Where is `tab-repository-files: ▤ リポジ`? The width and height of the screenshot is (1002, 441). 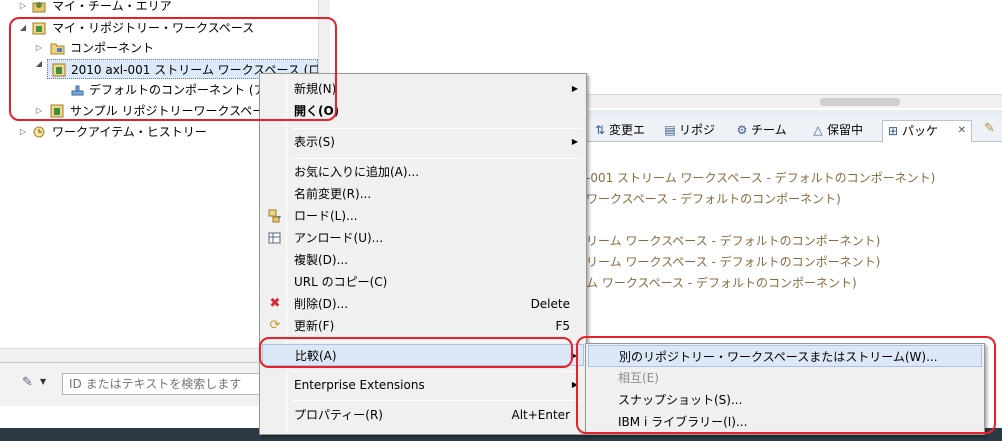
tab-repository-files: ▤ リポジ is located at coordinates (689, 131).